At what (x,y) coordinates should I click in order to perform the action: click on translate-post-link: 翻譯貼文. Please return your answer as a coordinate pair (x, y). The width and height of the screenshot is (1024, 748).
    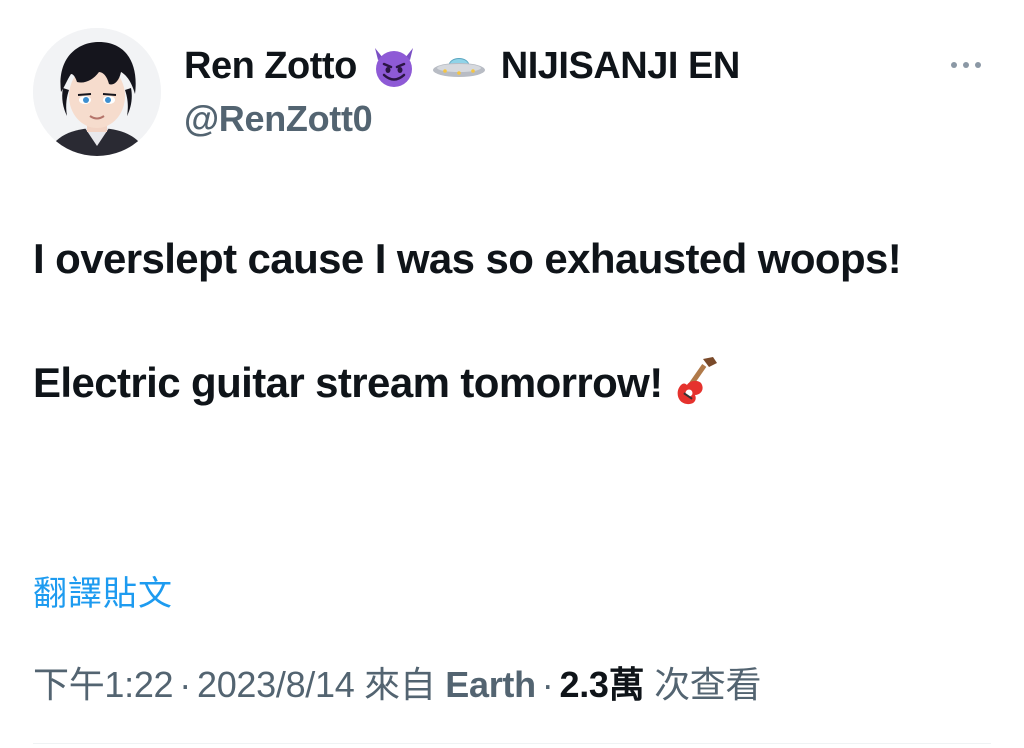
    Looking at the image, I should click on (103, 590).